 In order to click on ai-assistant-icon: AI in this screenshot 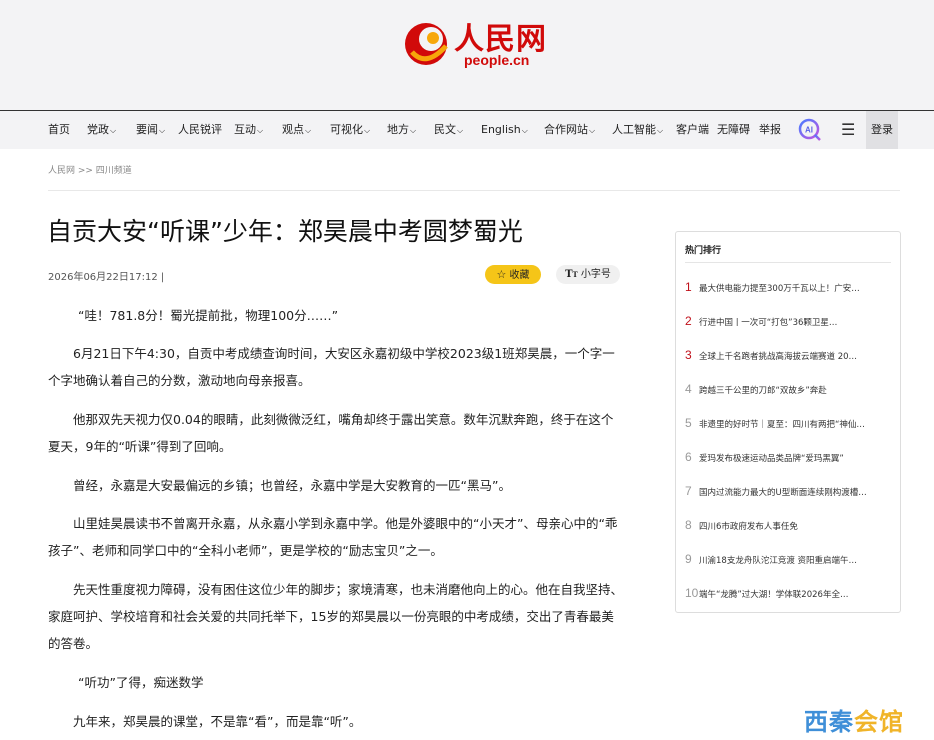, I will do `click(810, 130)`.